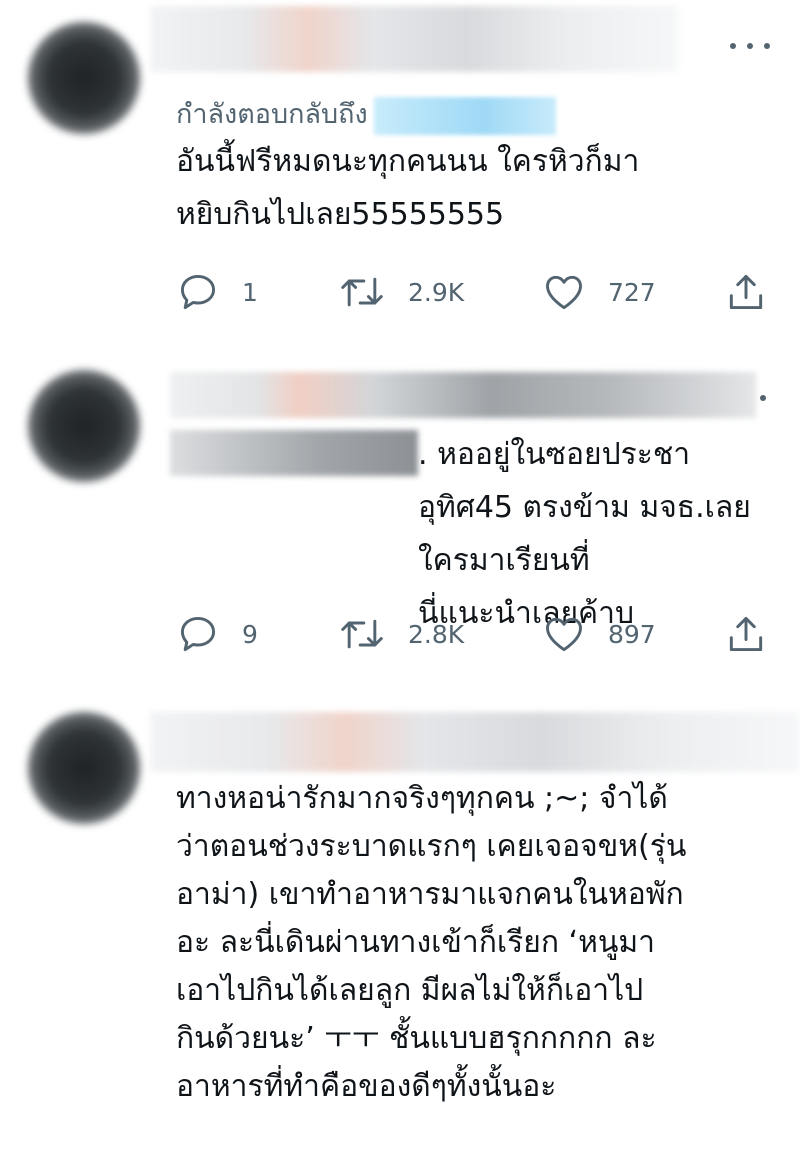 This screenshot has height=1152, width=800. Describe the element at coordinates (632, 292) in the screenshot. I see `like-count: 727` at that location.